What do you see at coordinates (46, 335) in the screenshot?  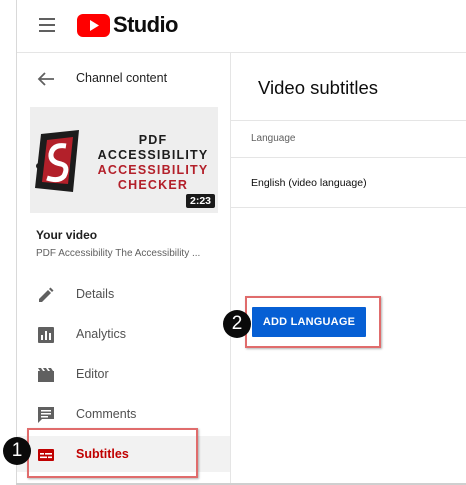 I see `bar-chart-icon` at bounding box center [46, 335].